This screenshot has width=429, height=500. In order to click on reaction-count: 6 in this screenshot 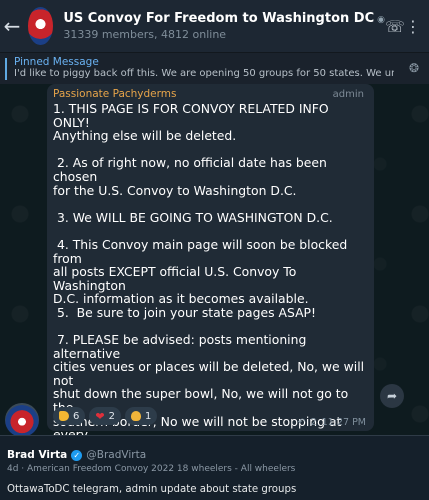, I will do `click(76, 416)`.